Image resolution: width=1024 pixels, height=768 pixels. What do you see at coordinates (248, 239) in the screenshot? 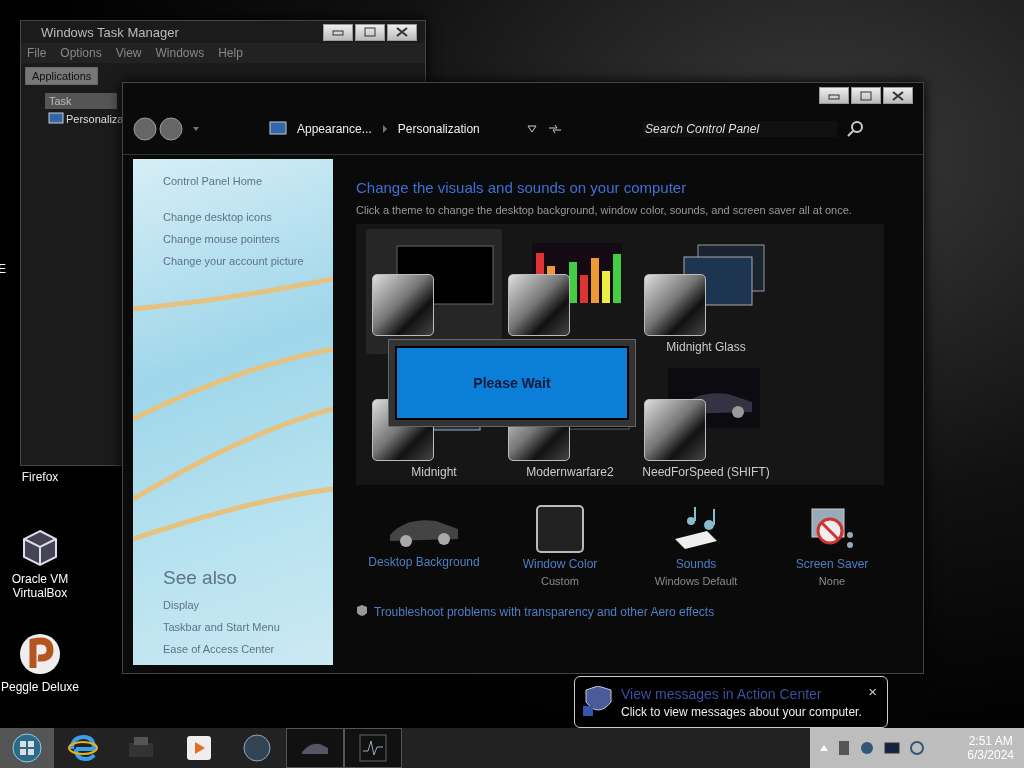
I see `sidebar-link: Change mouse pointers` at bounding box center [248, 239].